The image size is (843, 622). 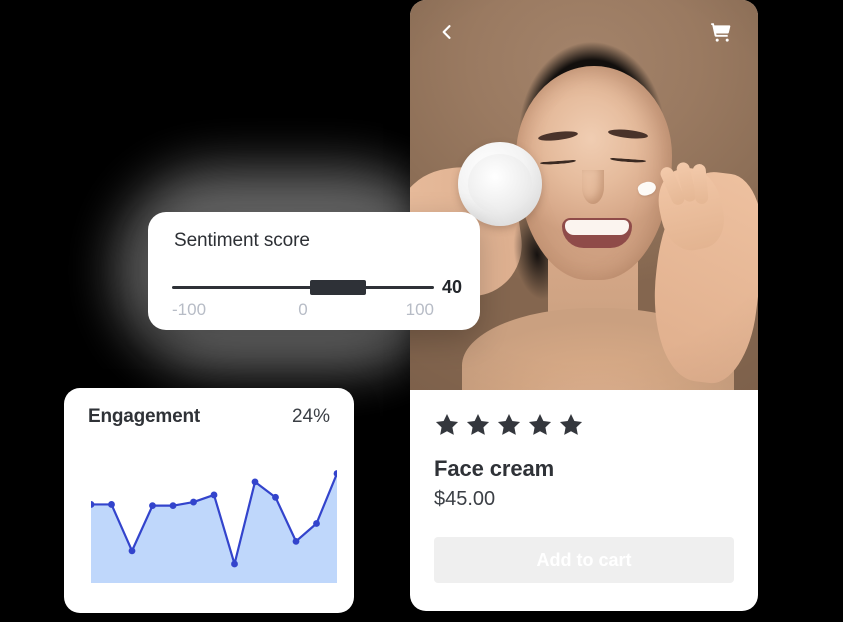 I want to click on engagement-title: Engagement, so click(x=144, y=416).